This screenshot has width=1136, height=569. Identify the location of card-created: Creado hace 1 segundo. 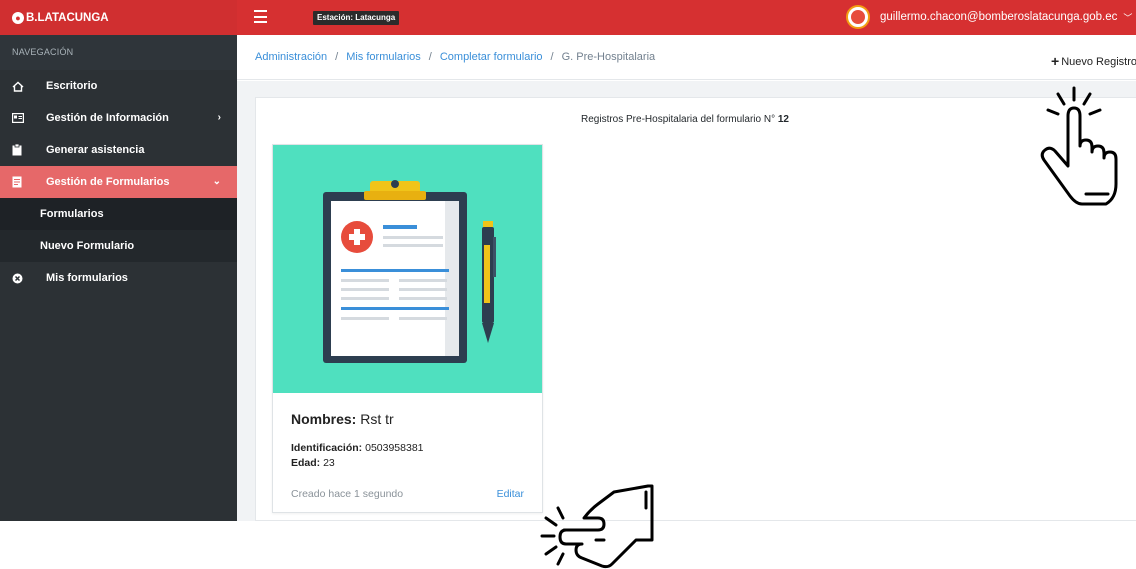
(347, 494).